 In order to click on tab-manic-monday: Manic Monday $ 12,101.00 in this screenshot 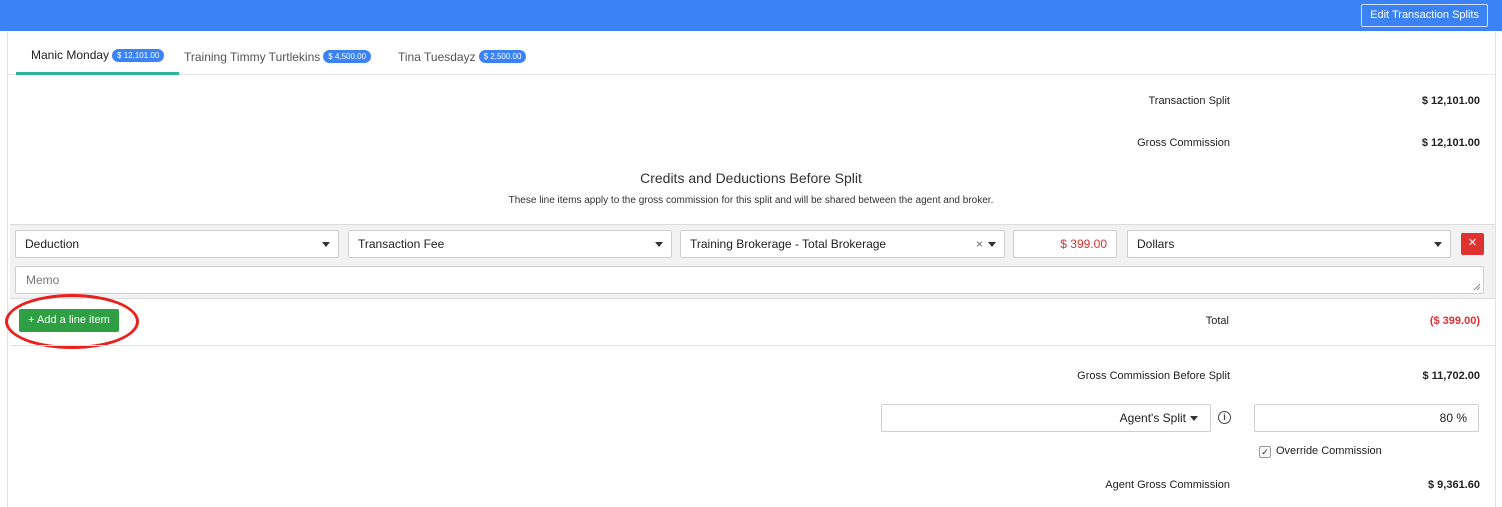, I will do `click(97, 56)`.